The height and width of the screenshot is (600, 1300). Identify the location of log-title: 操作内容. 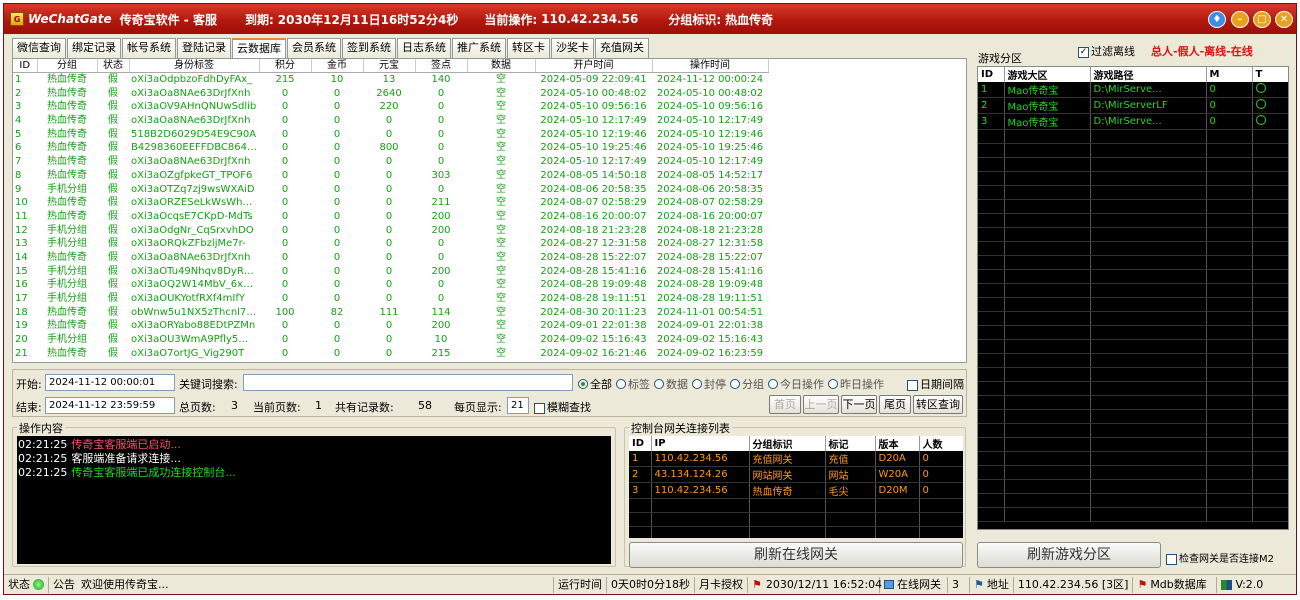
(41, 428).